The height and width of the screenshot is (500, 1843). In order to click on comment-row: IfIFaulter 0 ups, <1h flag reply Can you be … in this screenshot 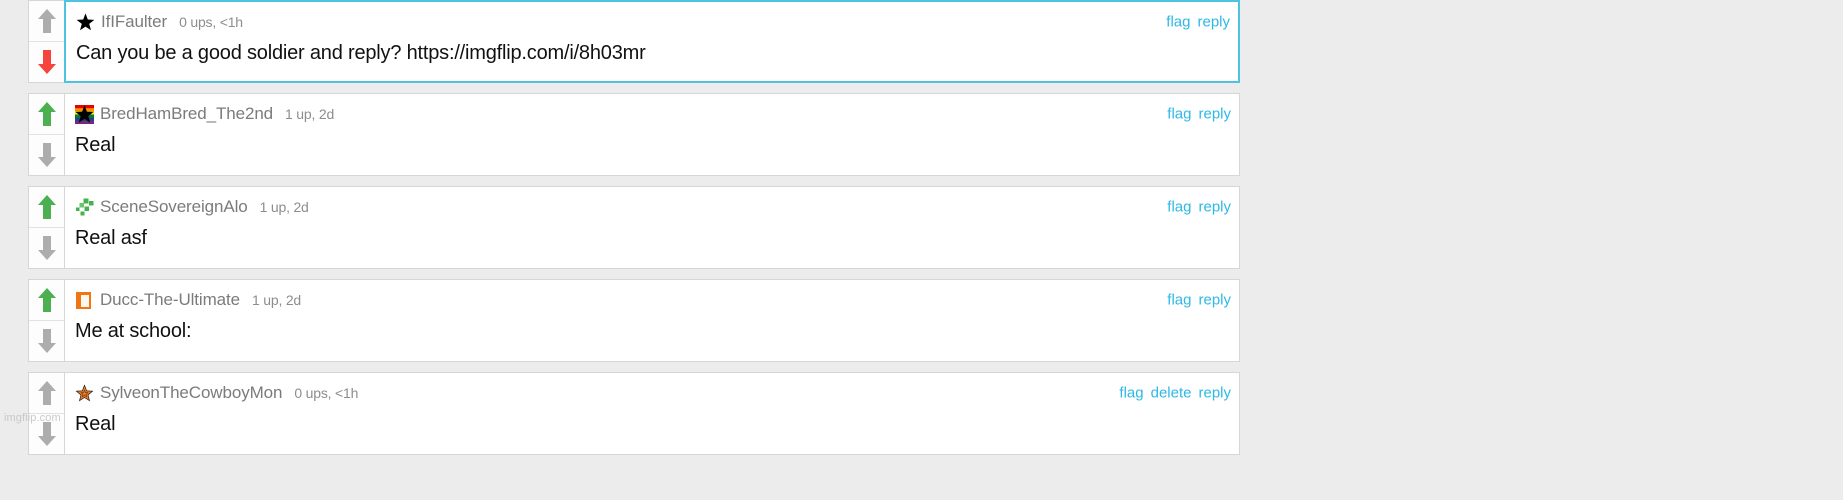, I will do `click(620, 41)`.